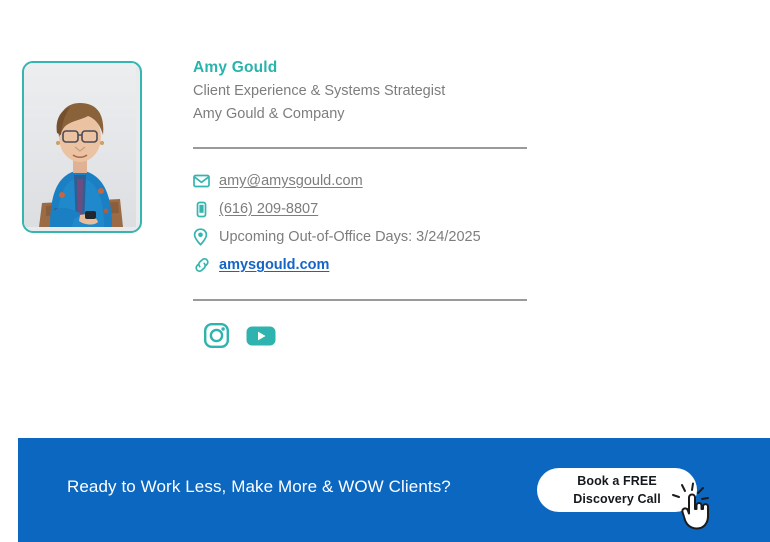  Describe the element at coordinates (617, 499) in the screenshot. I see `cta-button-line-2: Discovery Call` at that location.